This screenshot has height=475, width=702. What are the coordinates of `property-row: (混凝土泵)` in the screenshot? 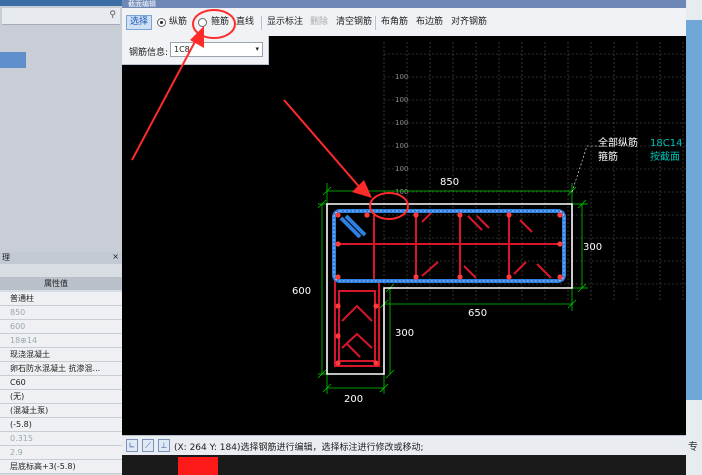 It's located at (61, 411).